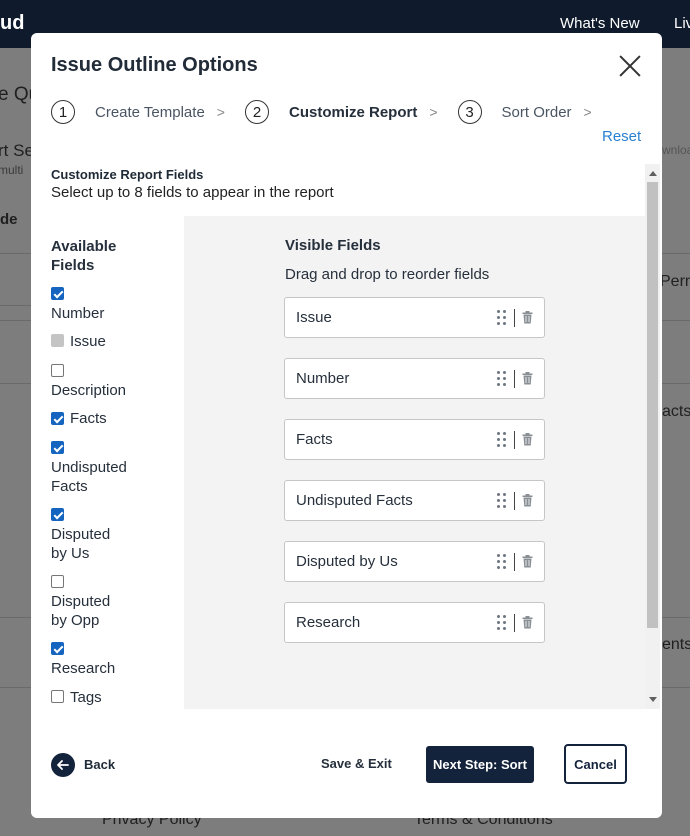 This screenshot has height=836, width=690. What do you see at coordinates (12, 170) in the screenshot?
I see `bg-sub-fragment: multi` at bounding box center [12, 170].